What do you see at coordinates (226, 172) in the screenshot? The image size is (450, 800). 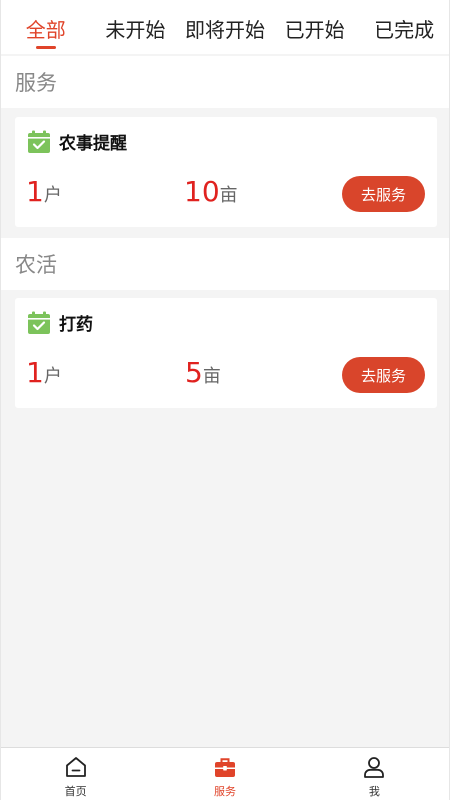 I see `task-card: 农事提醒 1 户 10 亩 去服务` at bounding box center [226, 172].